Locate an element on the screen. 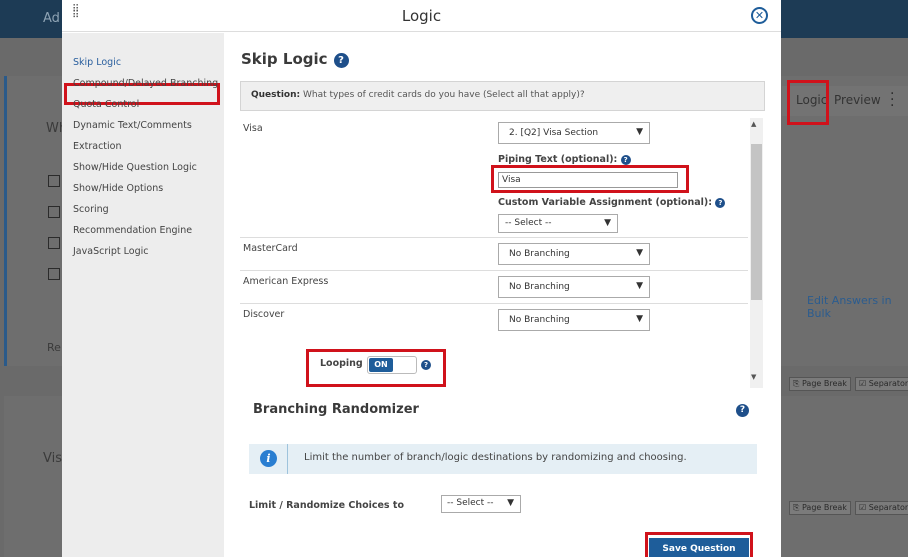 This screenshot has width=908, height=557. custom-variable-select: -- Select -- ▼ is located at coordinates (558, 223).